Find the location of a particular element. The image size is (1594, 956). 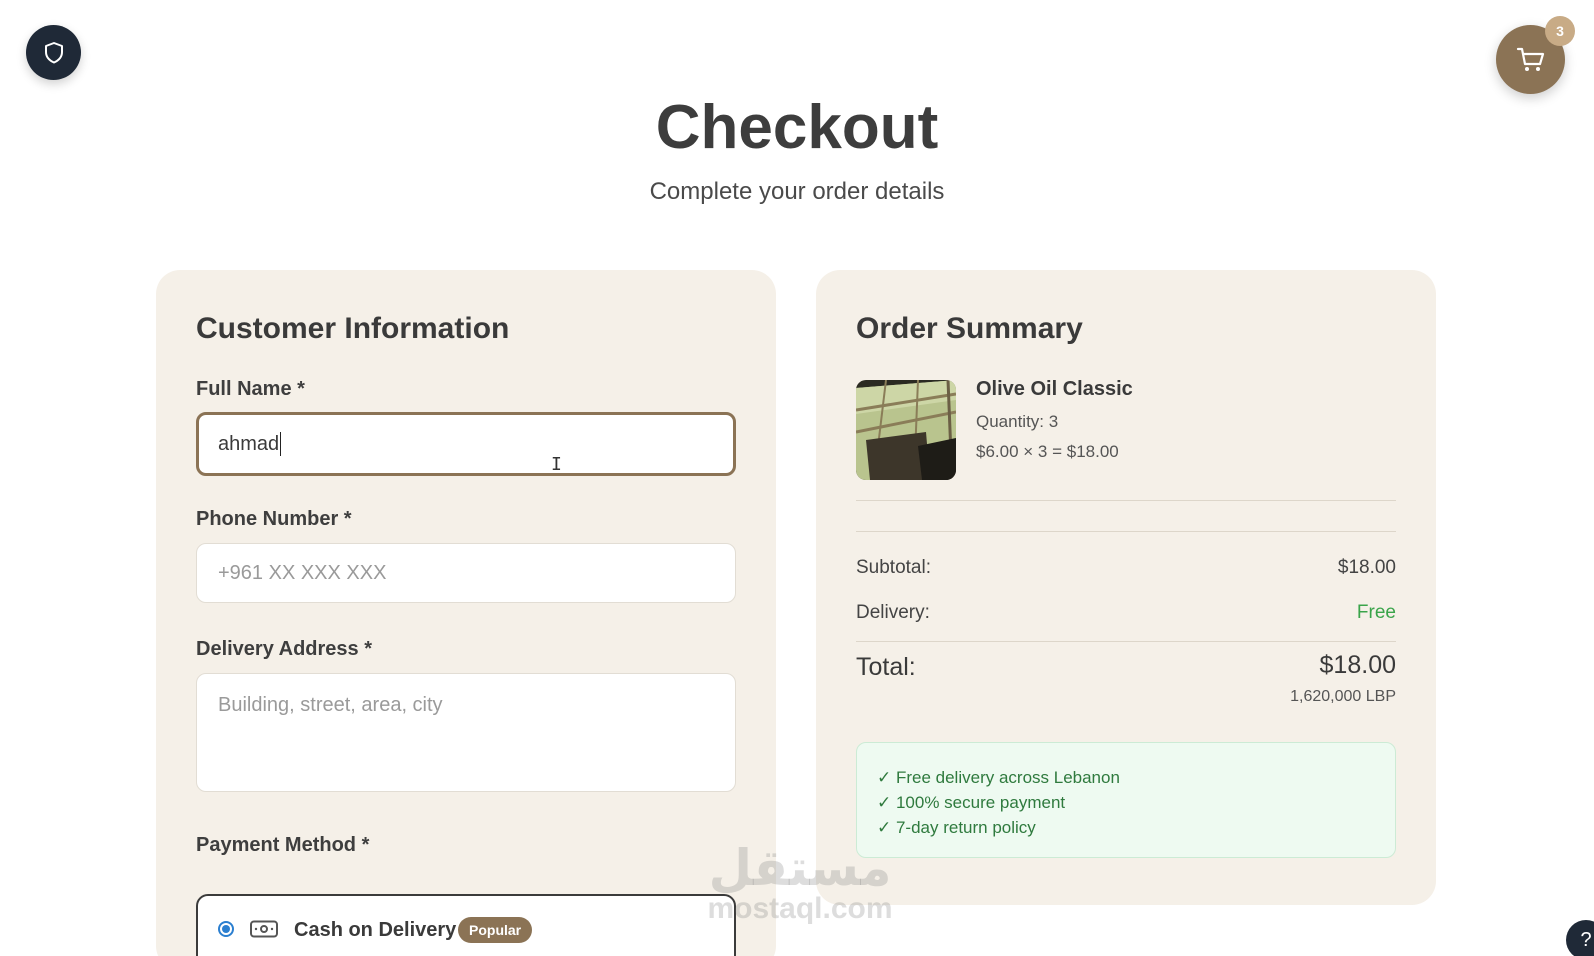

text-caret is located at coordinates (281, 444).